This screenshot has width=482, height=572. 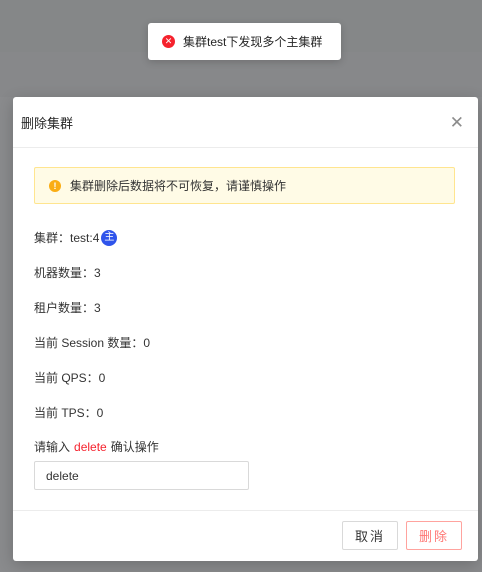 I want to click on modal-header: 删除集群 ✕, so click(x=245, y=122).